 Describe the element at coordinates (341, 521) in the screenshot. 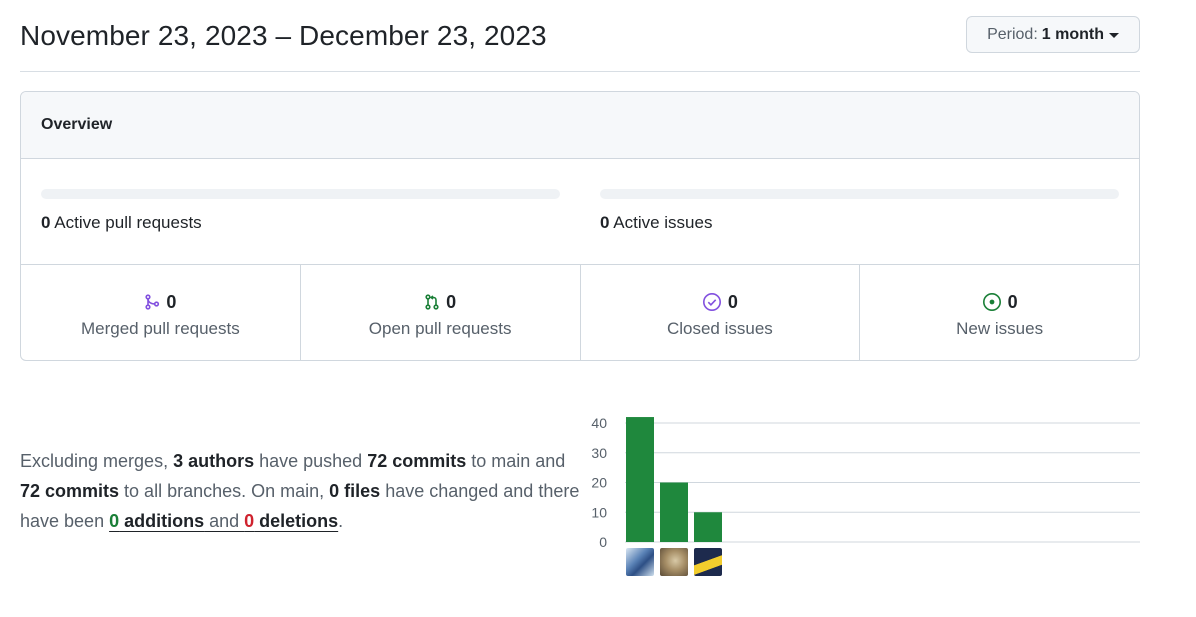

I see `summary-text: .` at that location.